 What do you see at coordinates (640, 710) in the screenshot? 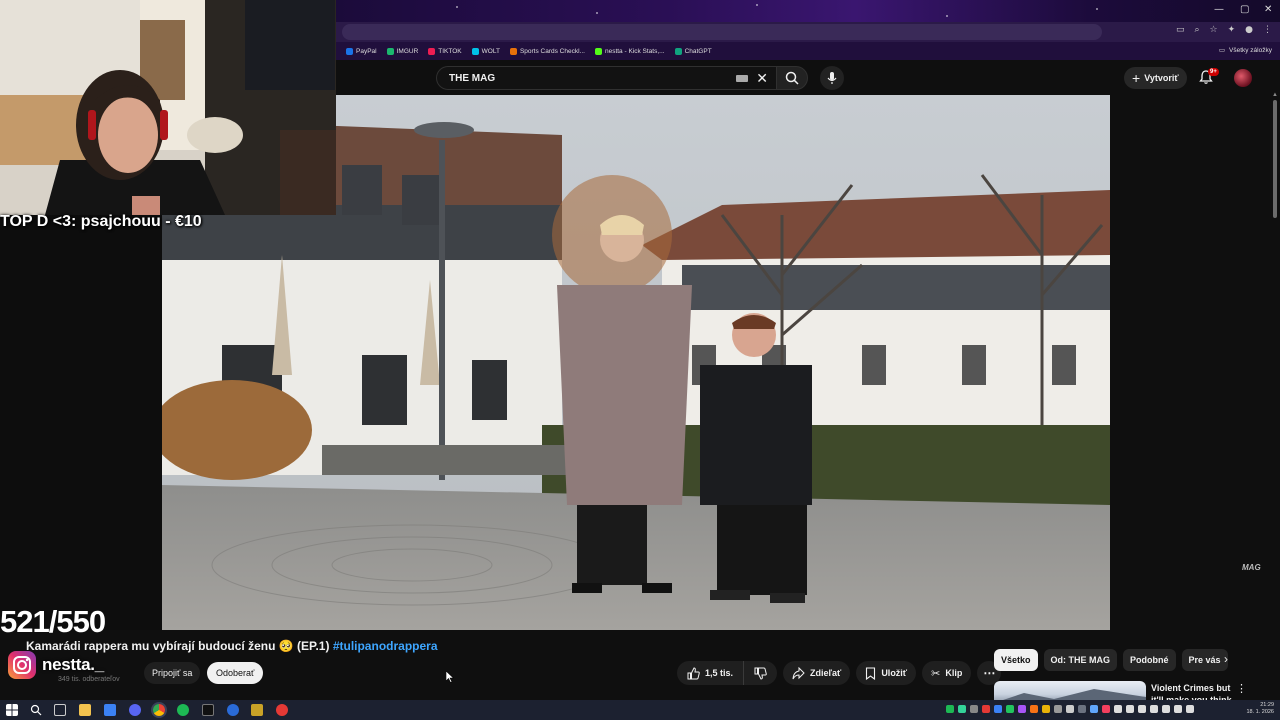
I see `taskbar: 21:29 18. 1. 2026` at bounding box center [640, 710].